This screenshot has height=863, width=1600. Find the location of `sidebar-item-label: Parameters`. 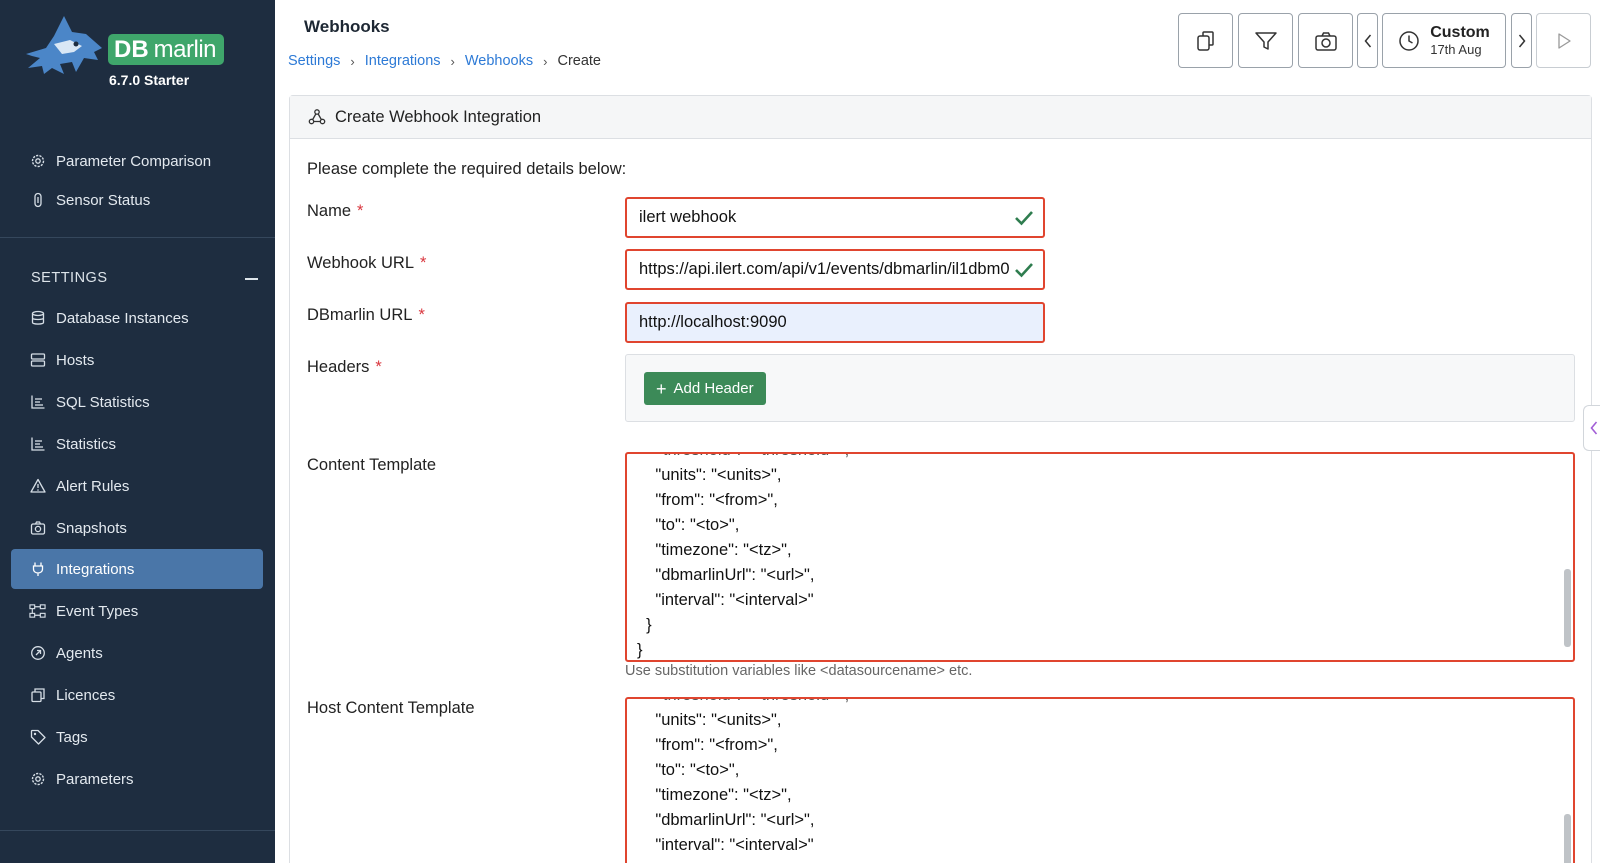

sidebar-item-label: Parameters is located at coordinates (95, 779).